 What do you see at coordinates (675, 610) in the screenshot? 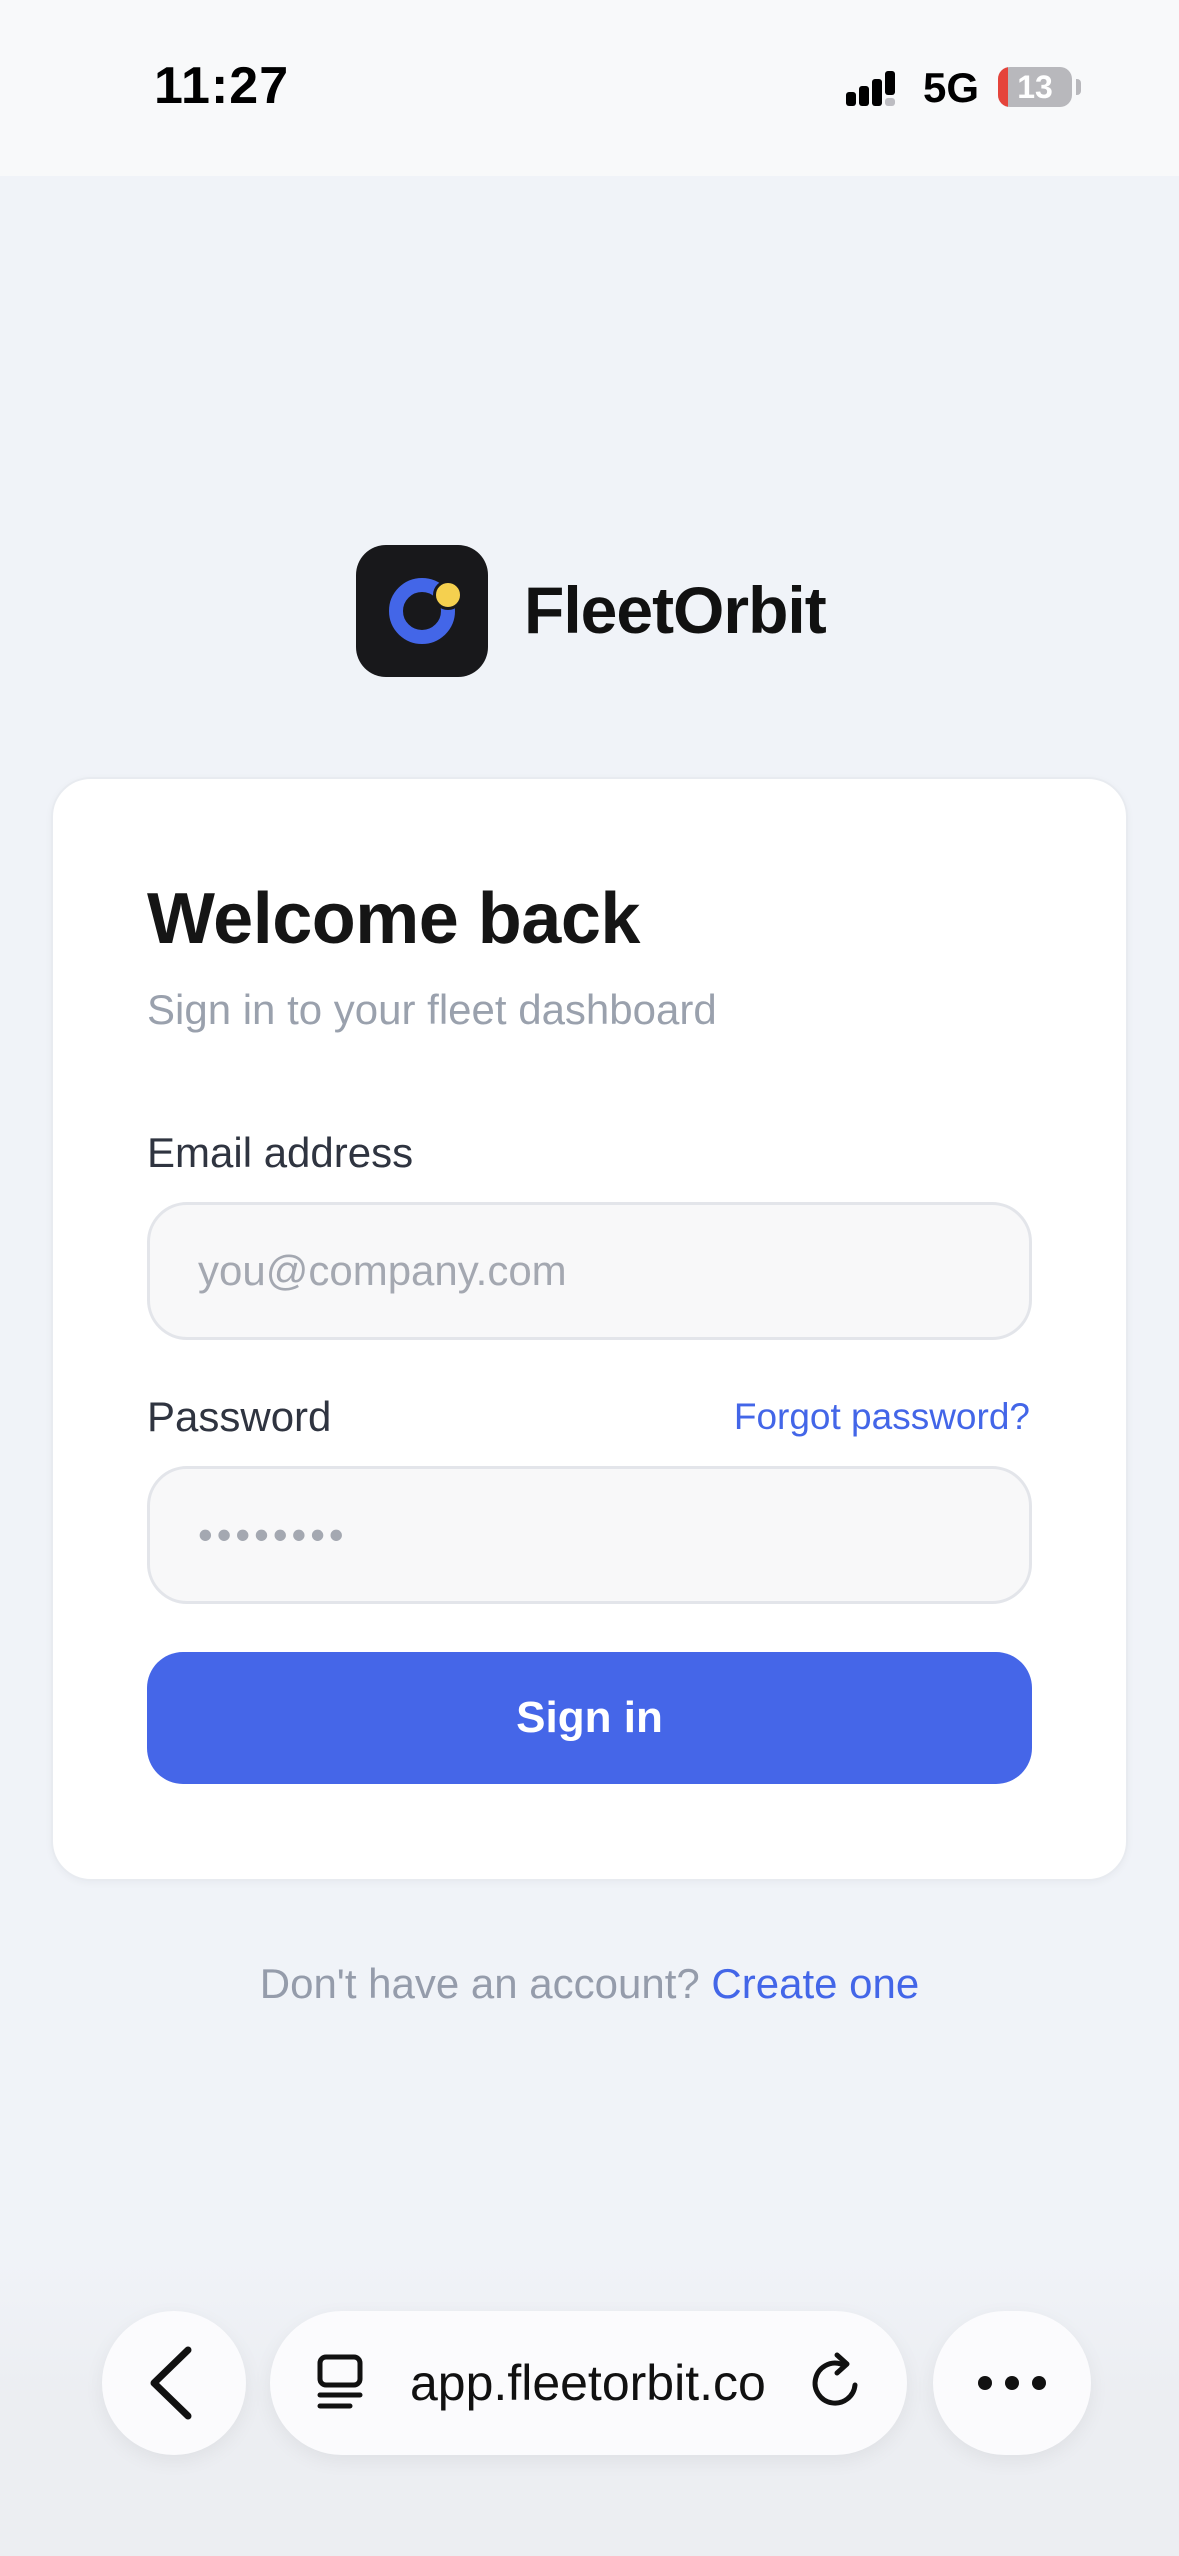
I see `brand-name: FleetOrbit` at bounding box center [675, 610].